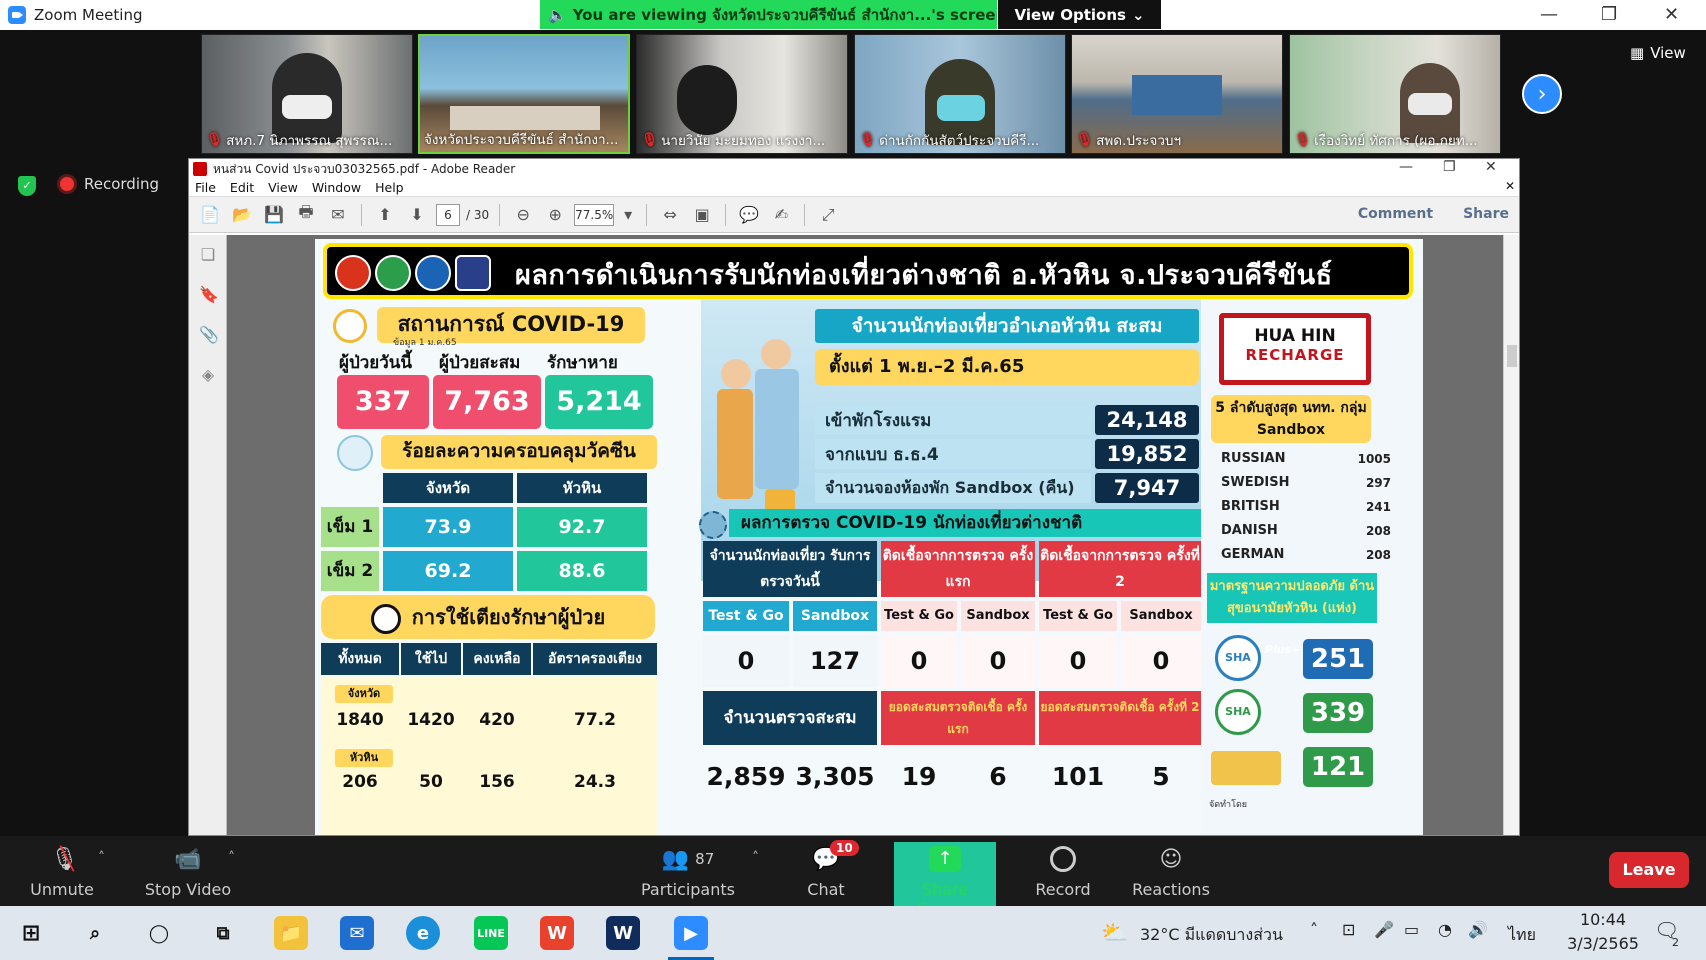 The height and width of the screenshot is (960, 1706). Describe the element at coordinates (702, 215) in the screenshot. I see `fit-page-icon: ▣` at that location.